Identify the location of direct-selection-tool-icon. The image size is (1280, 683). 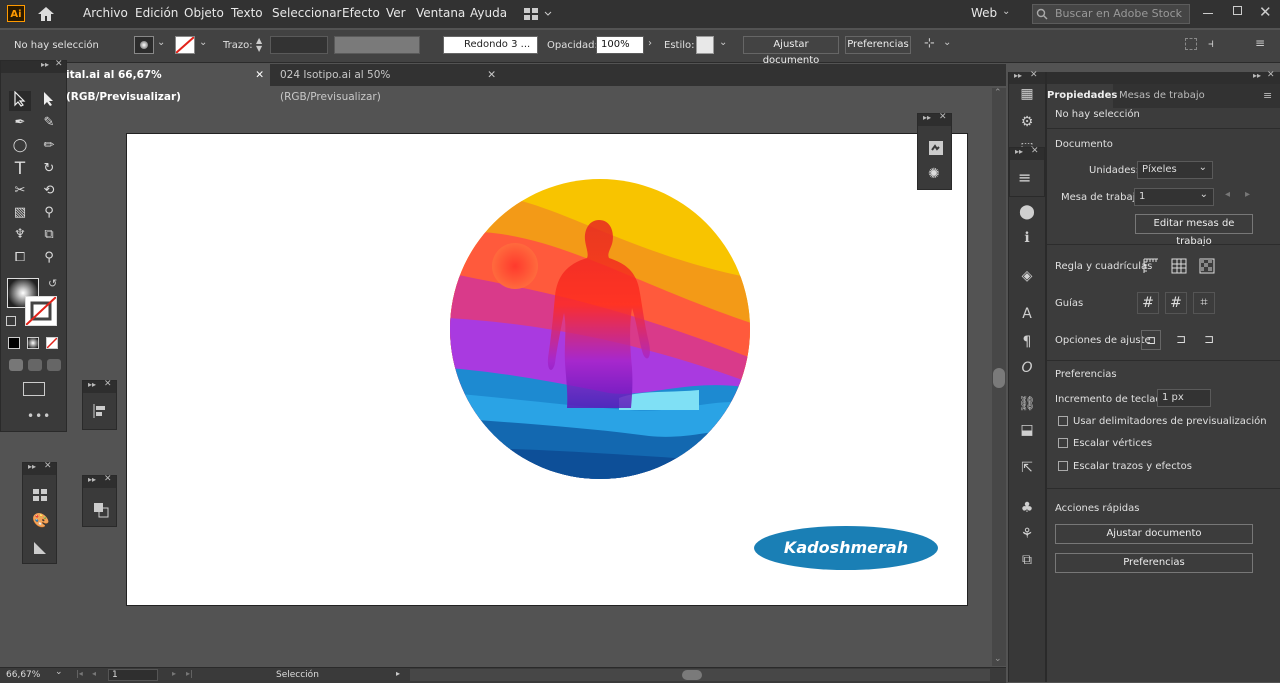
(49, 101).